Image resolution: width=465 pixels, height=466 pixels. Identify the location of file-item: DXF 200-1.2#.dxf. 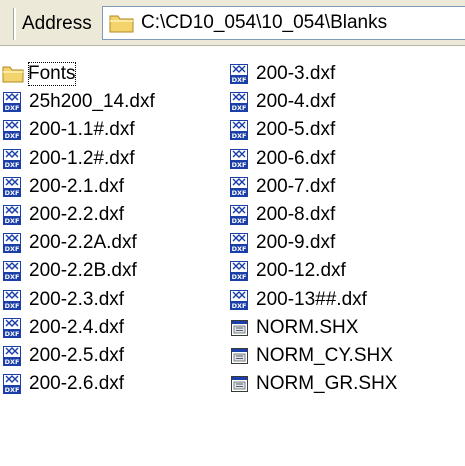
(112, 159).